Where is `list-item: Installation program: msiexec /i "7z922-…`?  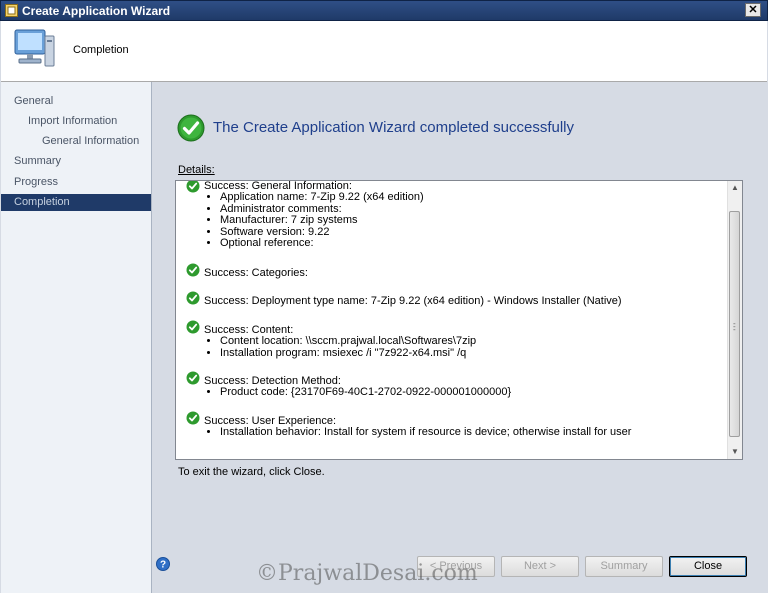
list-item: Installation program: msiexec /i "7z922-… is located at coordinates (348, 353).